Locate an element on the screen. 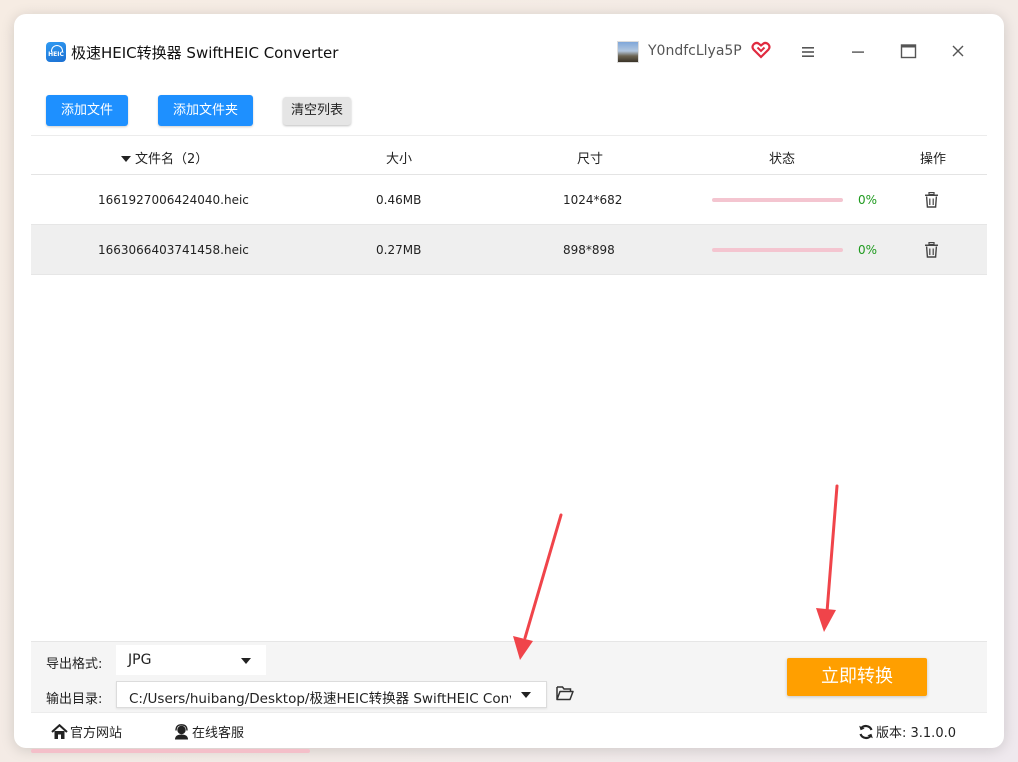 The width and height of the screenshot is (1018, 762). column-header-dimensions: 尺寸 is located at coordinates (590, 159).